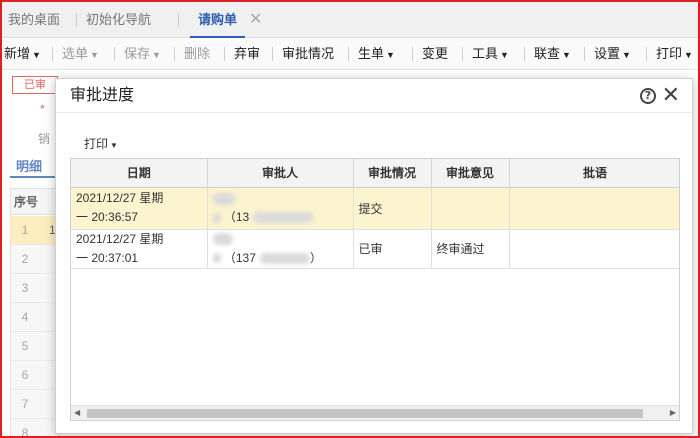 Image resolution: width=700 pixels, height=438 pixels. I want to click on table-row: 2021/12/27 星期 一 20:37:01 （137 ） 已审 终审通过, so click(375, 249).